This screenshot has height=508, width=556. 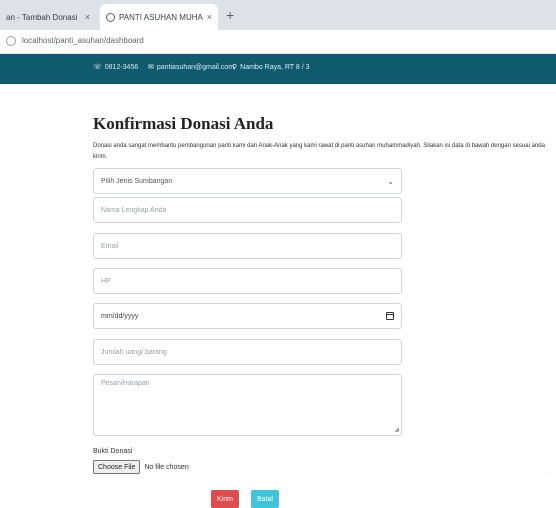 What do you see at coordinates (42, 17) in the screenshot?
I see `tab-label: an - Tambah Donasi` at bounding box center [42, 17].